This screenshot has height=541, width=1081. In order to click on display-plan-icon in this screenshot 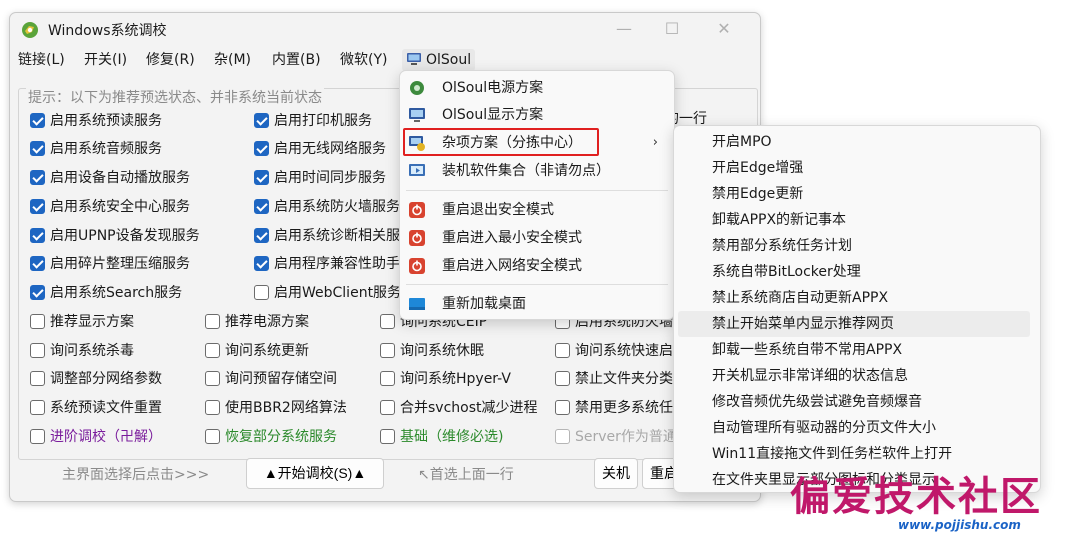, I will do `click(417, 115)`.